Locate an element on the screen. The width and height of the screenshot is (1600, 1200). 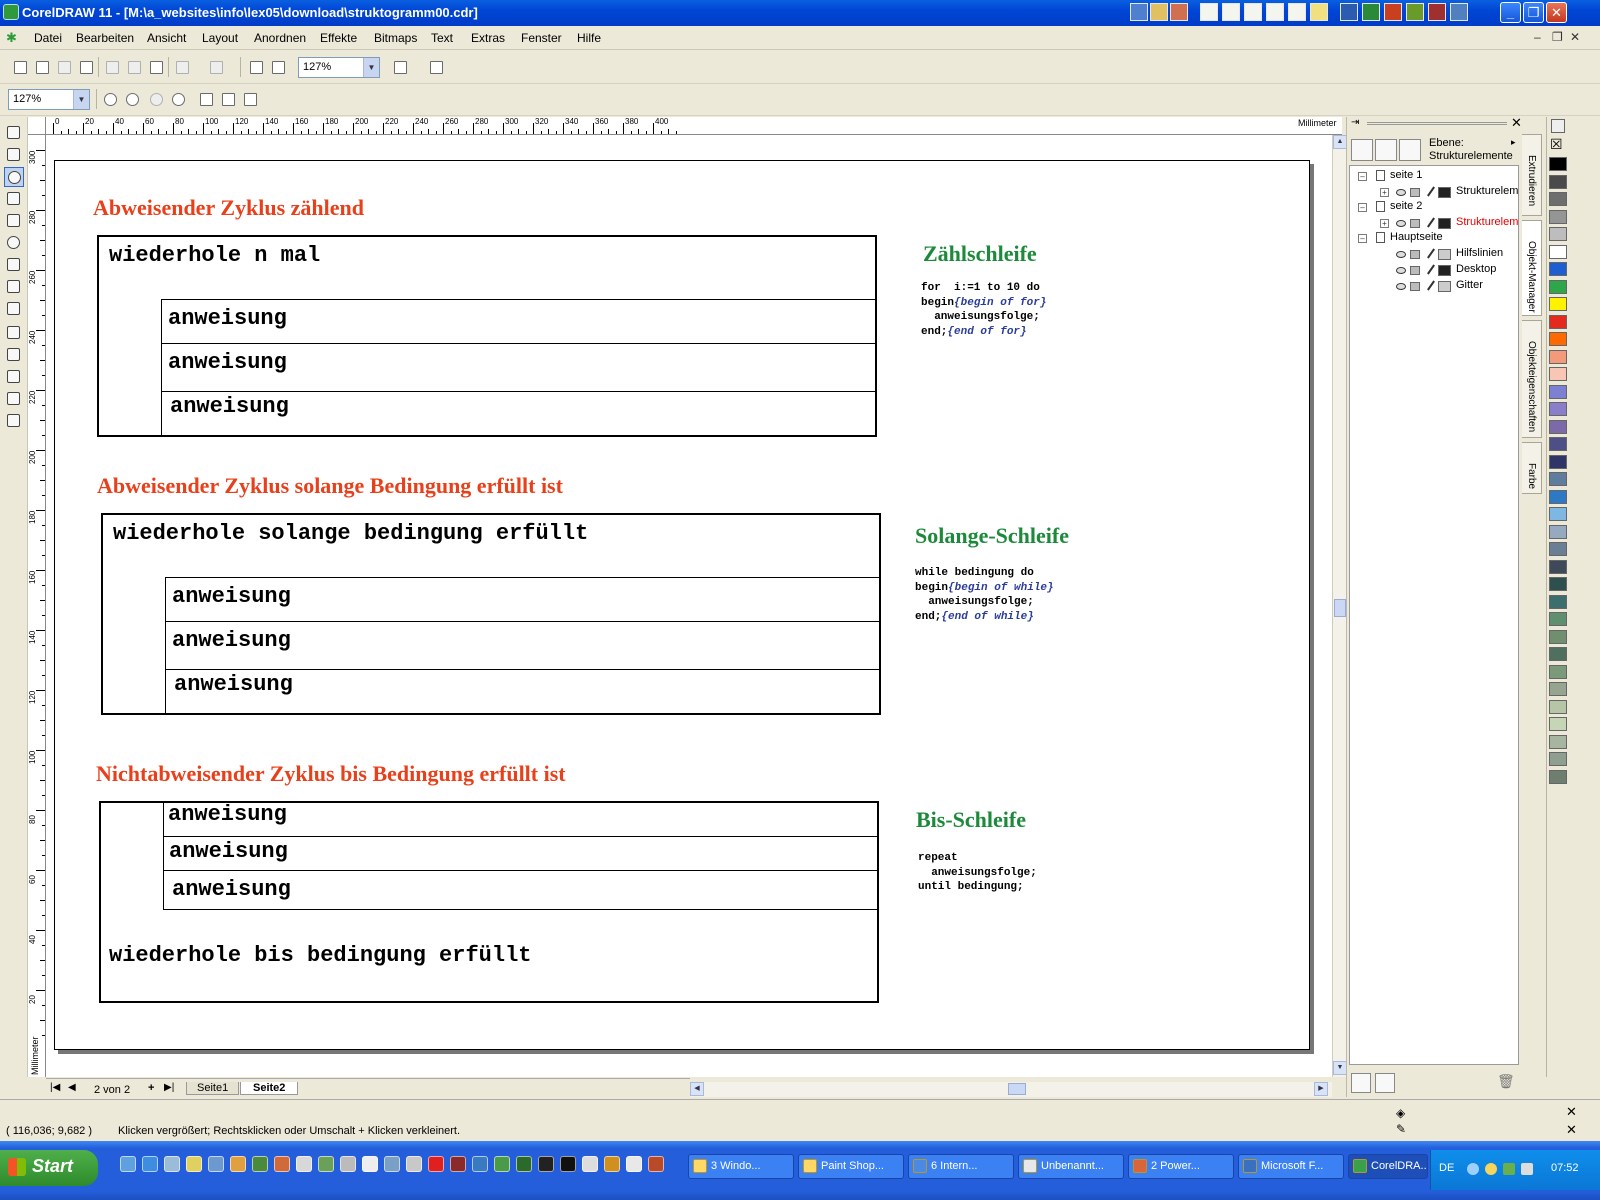
open-folder-icon is located at coordinates (42, 67).